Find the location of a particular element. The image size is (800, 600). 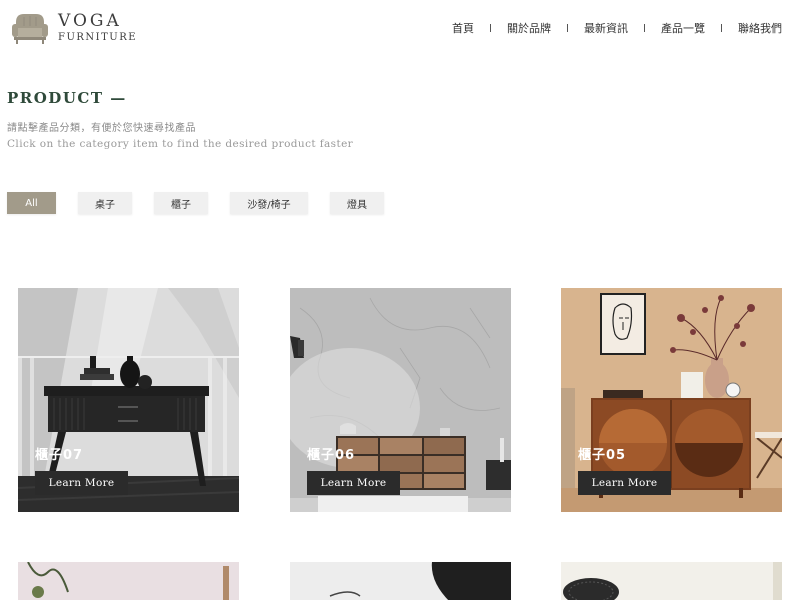

product-title: 櫃子05 is located at coordinates (602, 455).